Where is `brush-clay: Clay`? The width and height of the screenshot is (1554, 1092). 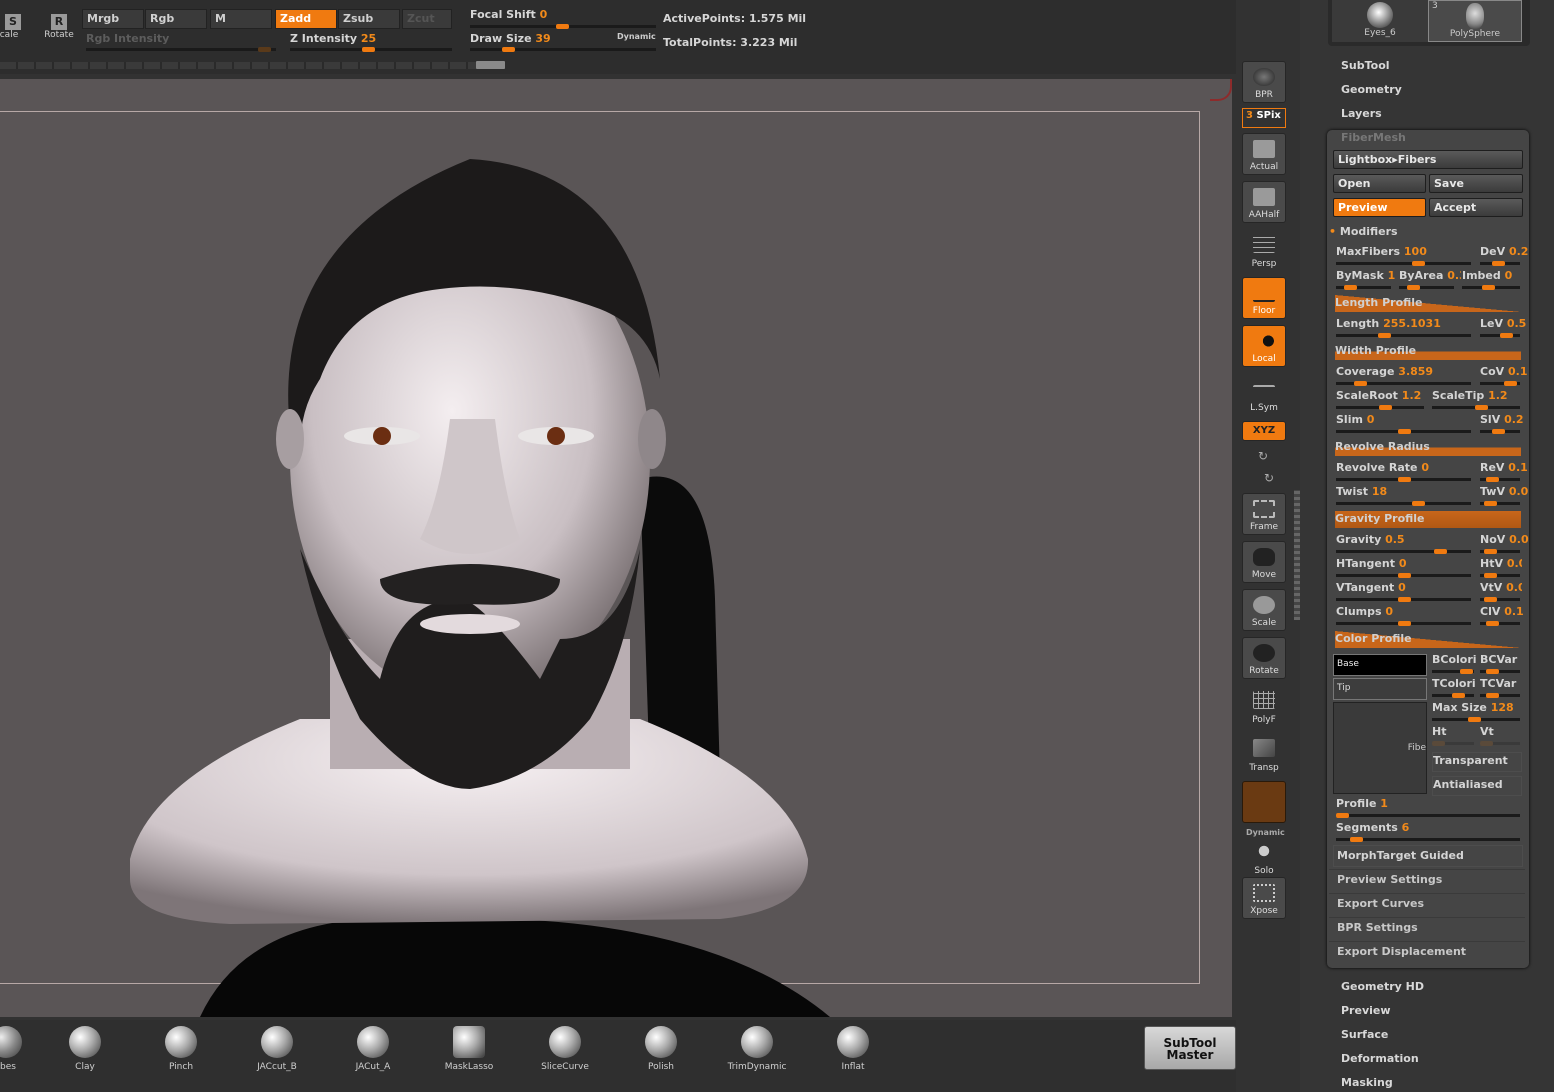
brush-clay: Clay is located at coordinates (85, 1051).